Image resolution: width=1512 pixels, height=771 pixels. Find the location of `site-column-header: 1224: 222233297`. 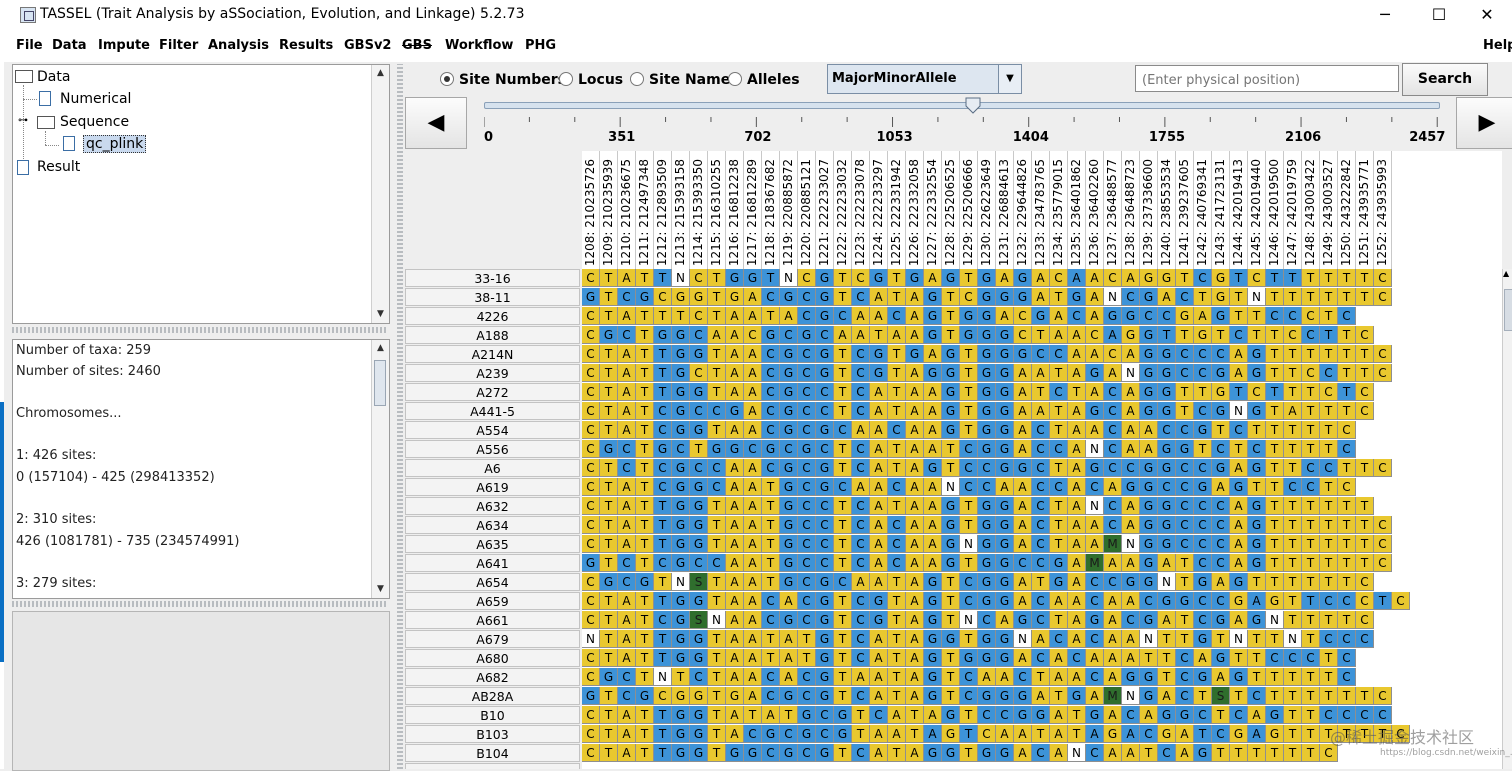

site-column-header: 1224: 222233297 is located at coordinates (879, 210).